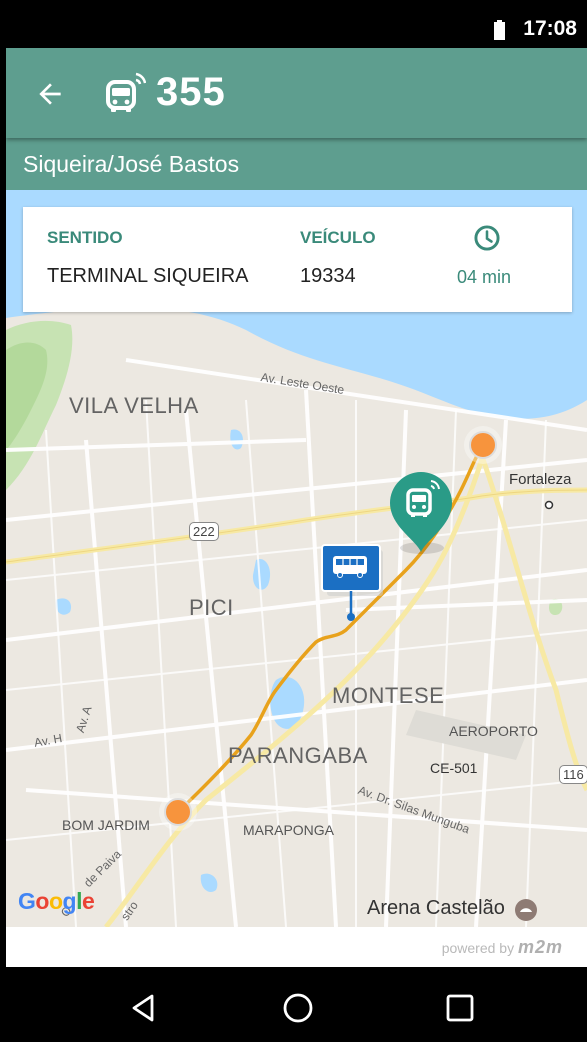 Image resolution: width=587 pixels, height=1042 pixels. What do you see at coordinates (354, 582) in the screenshot?
I see `bus-stop-icon` at bounding box center [354, 582].